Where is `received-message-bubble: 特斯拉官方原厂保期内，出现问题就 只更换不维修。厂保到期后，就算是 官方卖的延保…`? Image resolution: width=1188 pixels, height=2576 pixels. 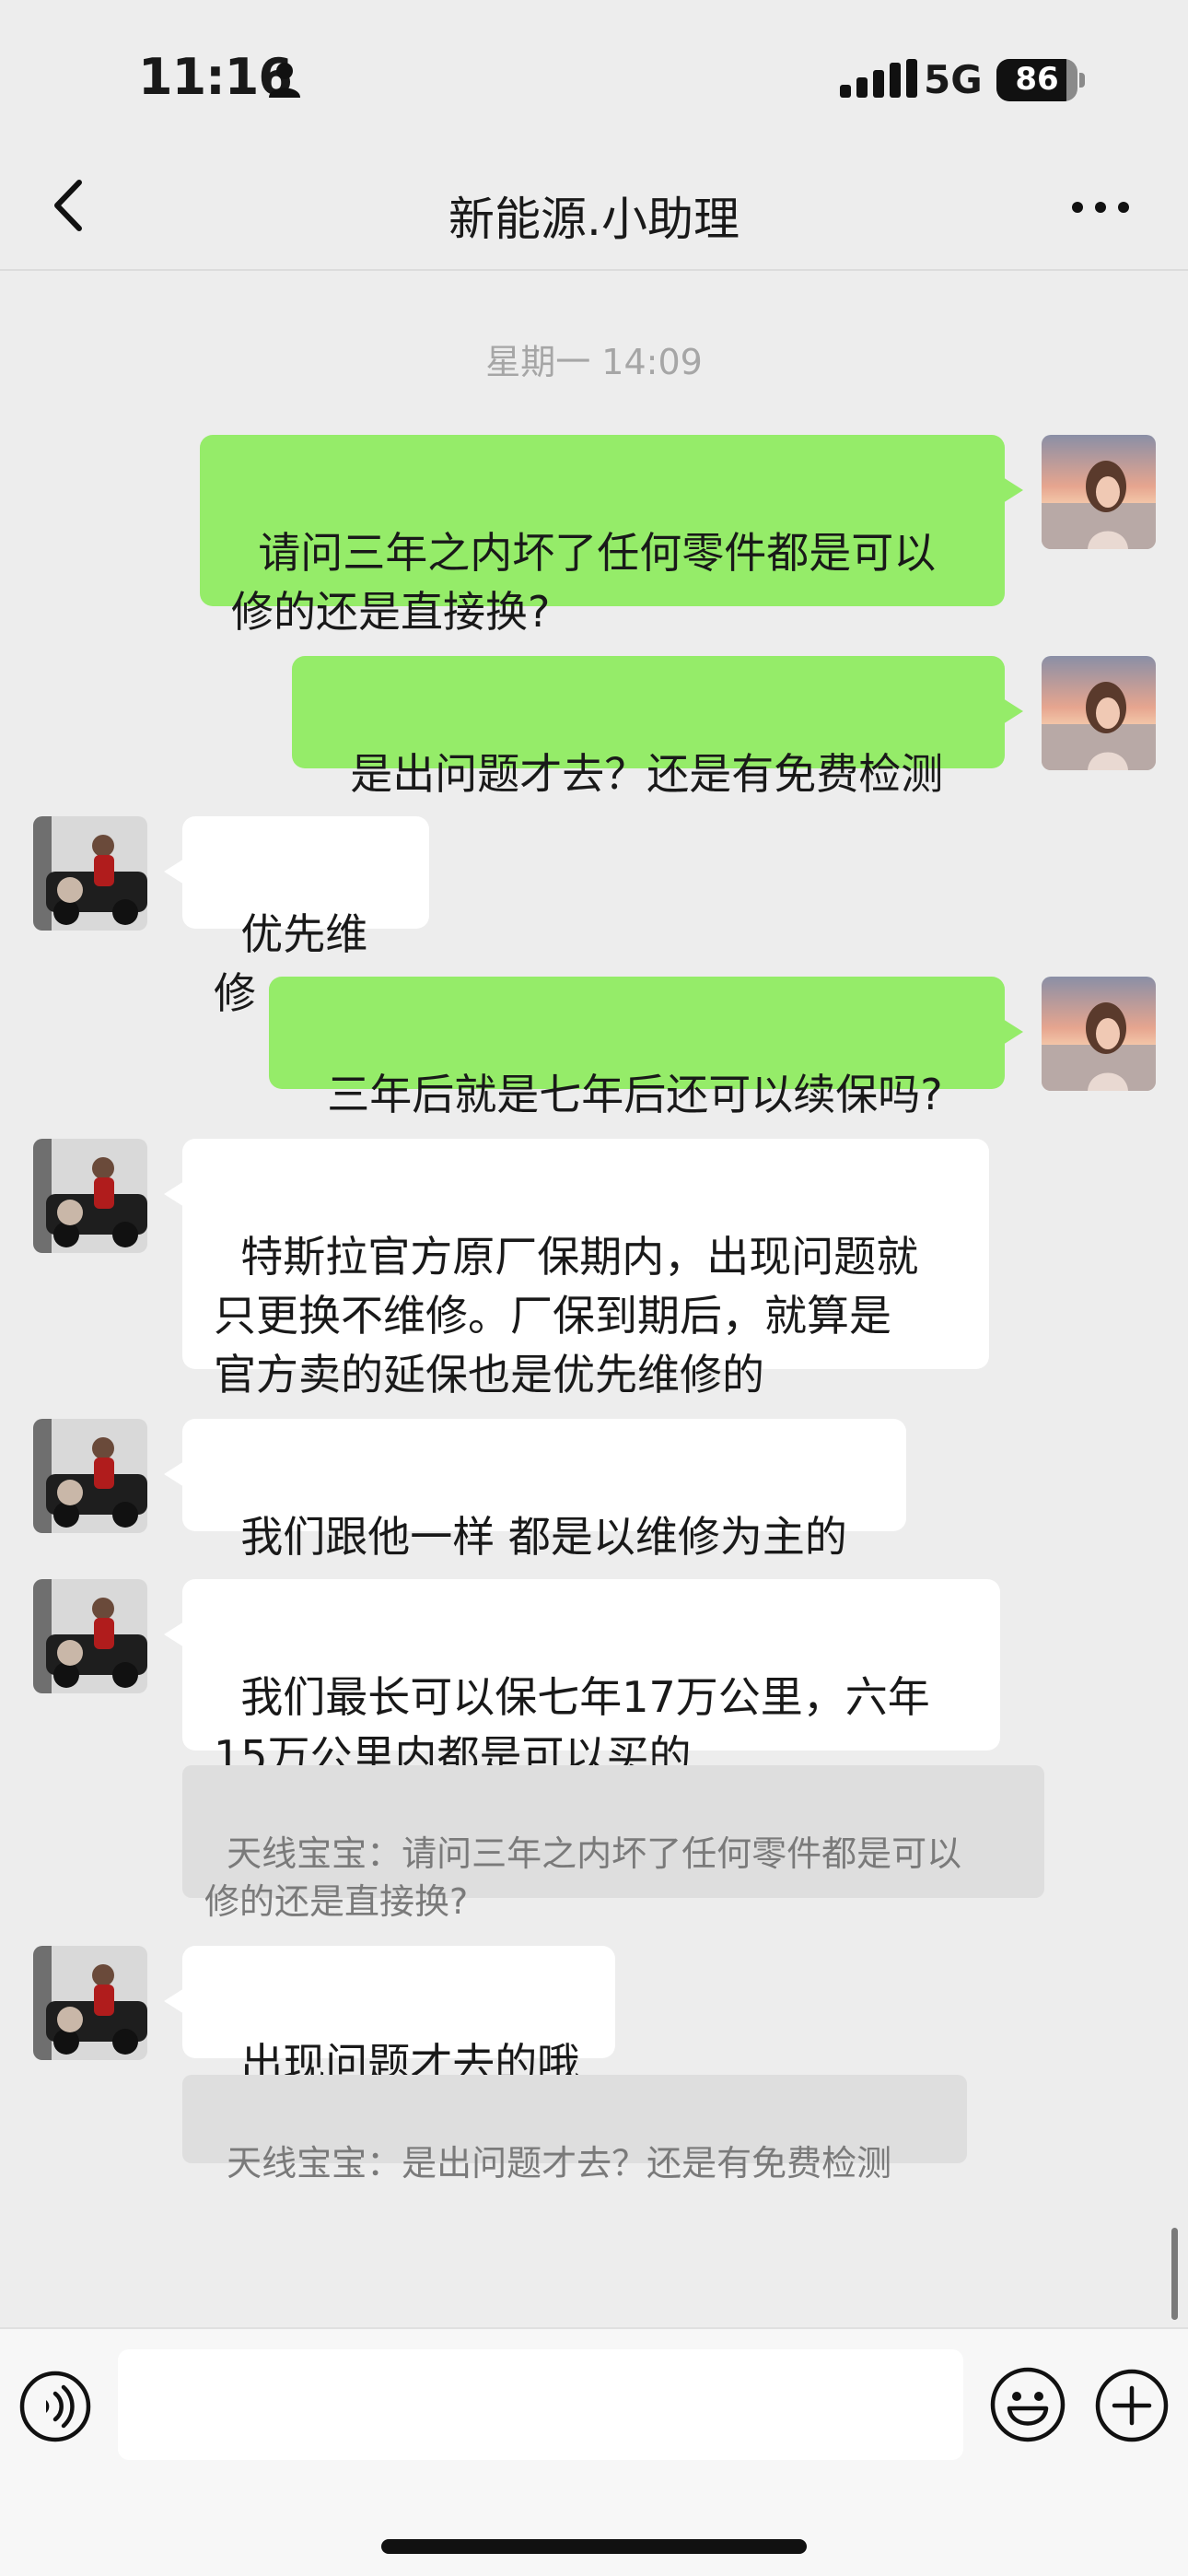
received-message-bubble: 特斯拉官方原厂保期内，出现问题就 只更换不维修。厂保到期后，就算是 官方卖的延保… is located at coordinates (576, 1269).